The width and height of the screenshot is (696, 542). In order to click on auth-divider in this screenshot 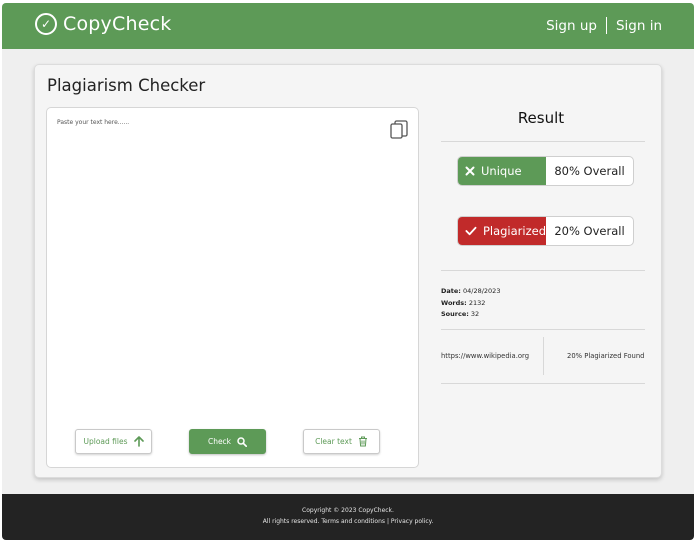, I will do `click(606, 25)`.